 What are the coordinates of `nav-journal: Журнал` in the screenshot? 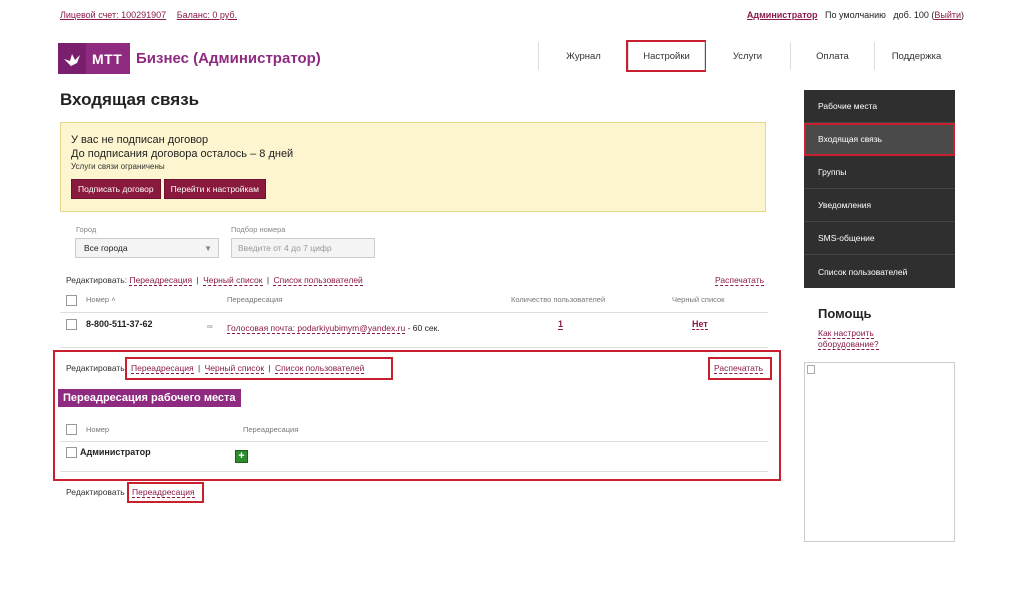 It's located at (583, 56).